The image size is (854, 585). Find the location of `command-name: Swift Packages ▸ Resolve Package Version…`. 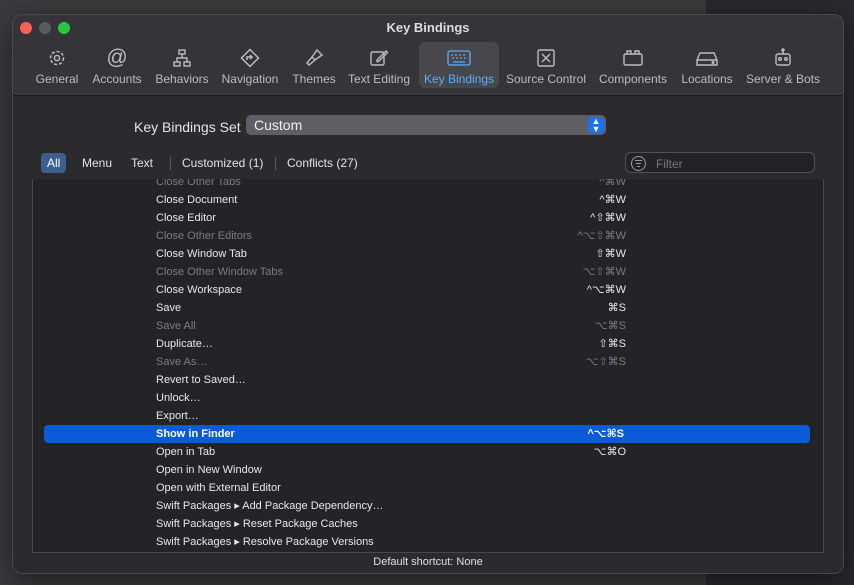

command-name: Swift Packages ▸ Resolve Package Version… is located at coordinates (265, 542).